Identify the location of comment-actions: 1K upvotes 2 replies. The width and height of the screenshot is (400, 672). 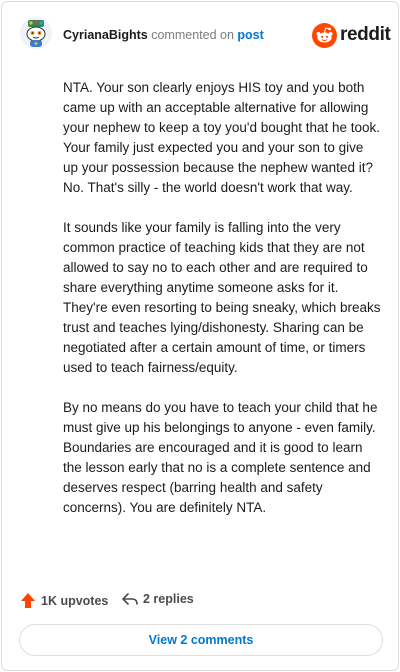
(200, 602).